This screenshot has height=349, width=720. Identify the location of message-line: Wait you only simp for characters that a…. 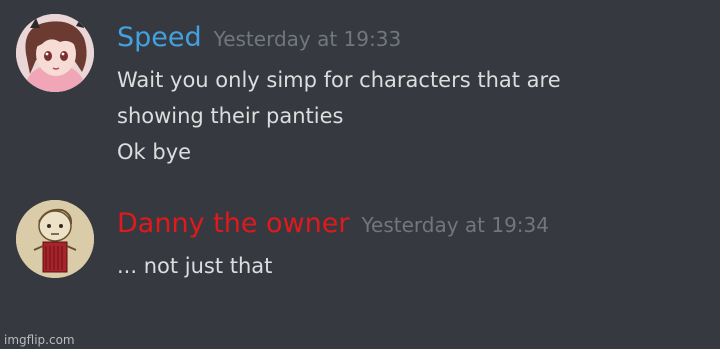
(339, 80).